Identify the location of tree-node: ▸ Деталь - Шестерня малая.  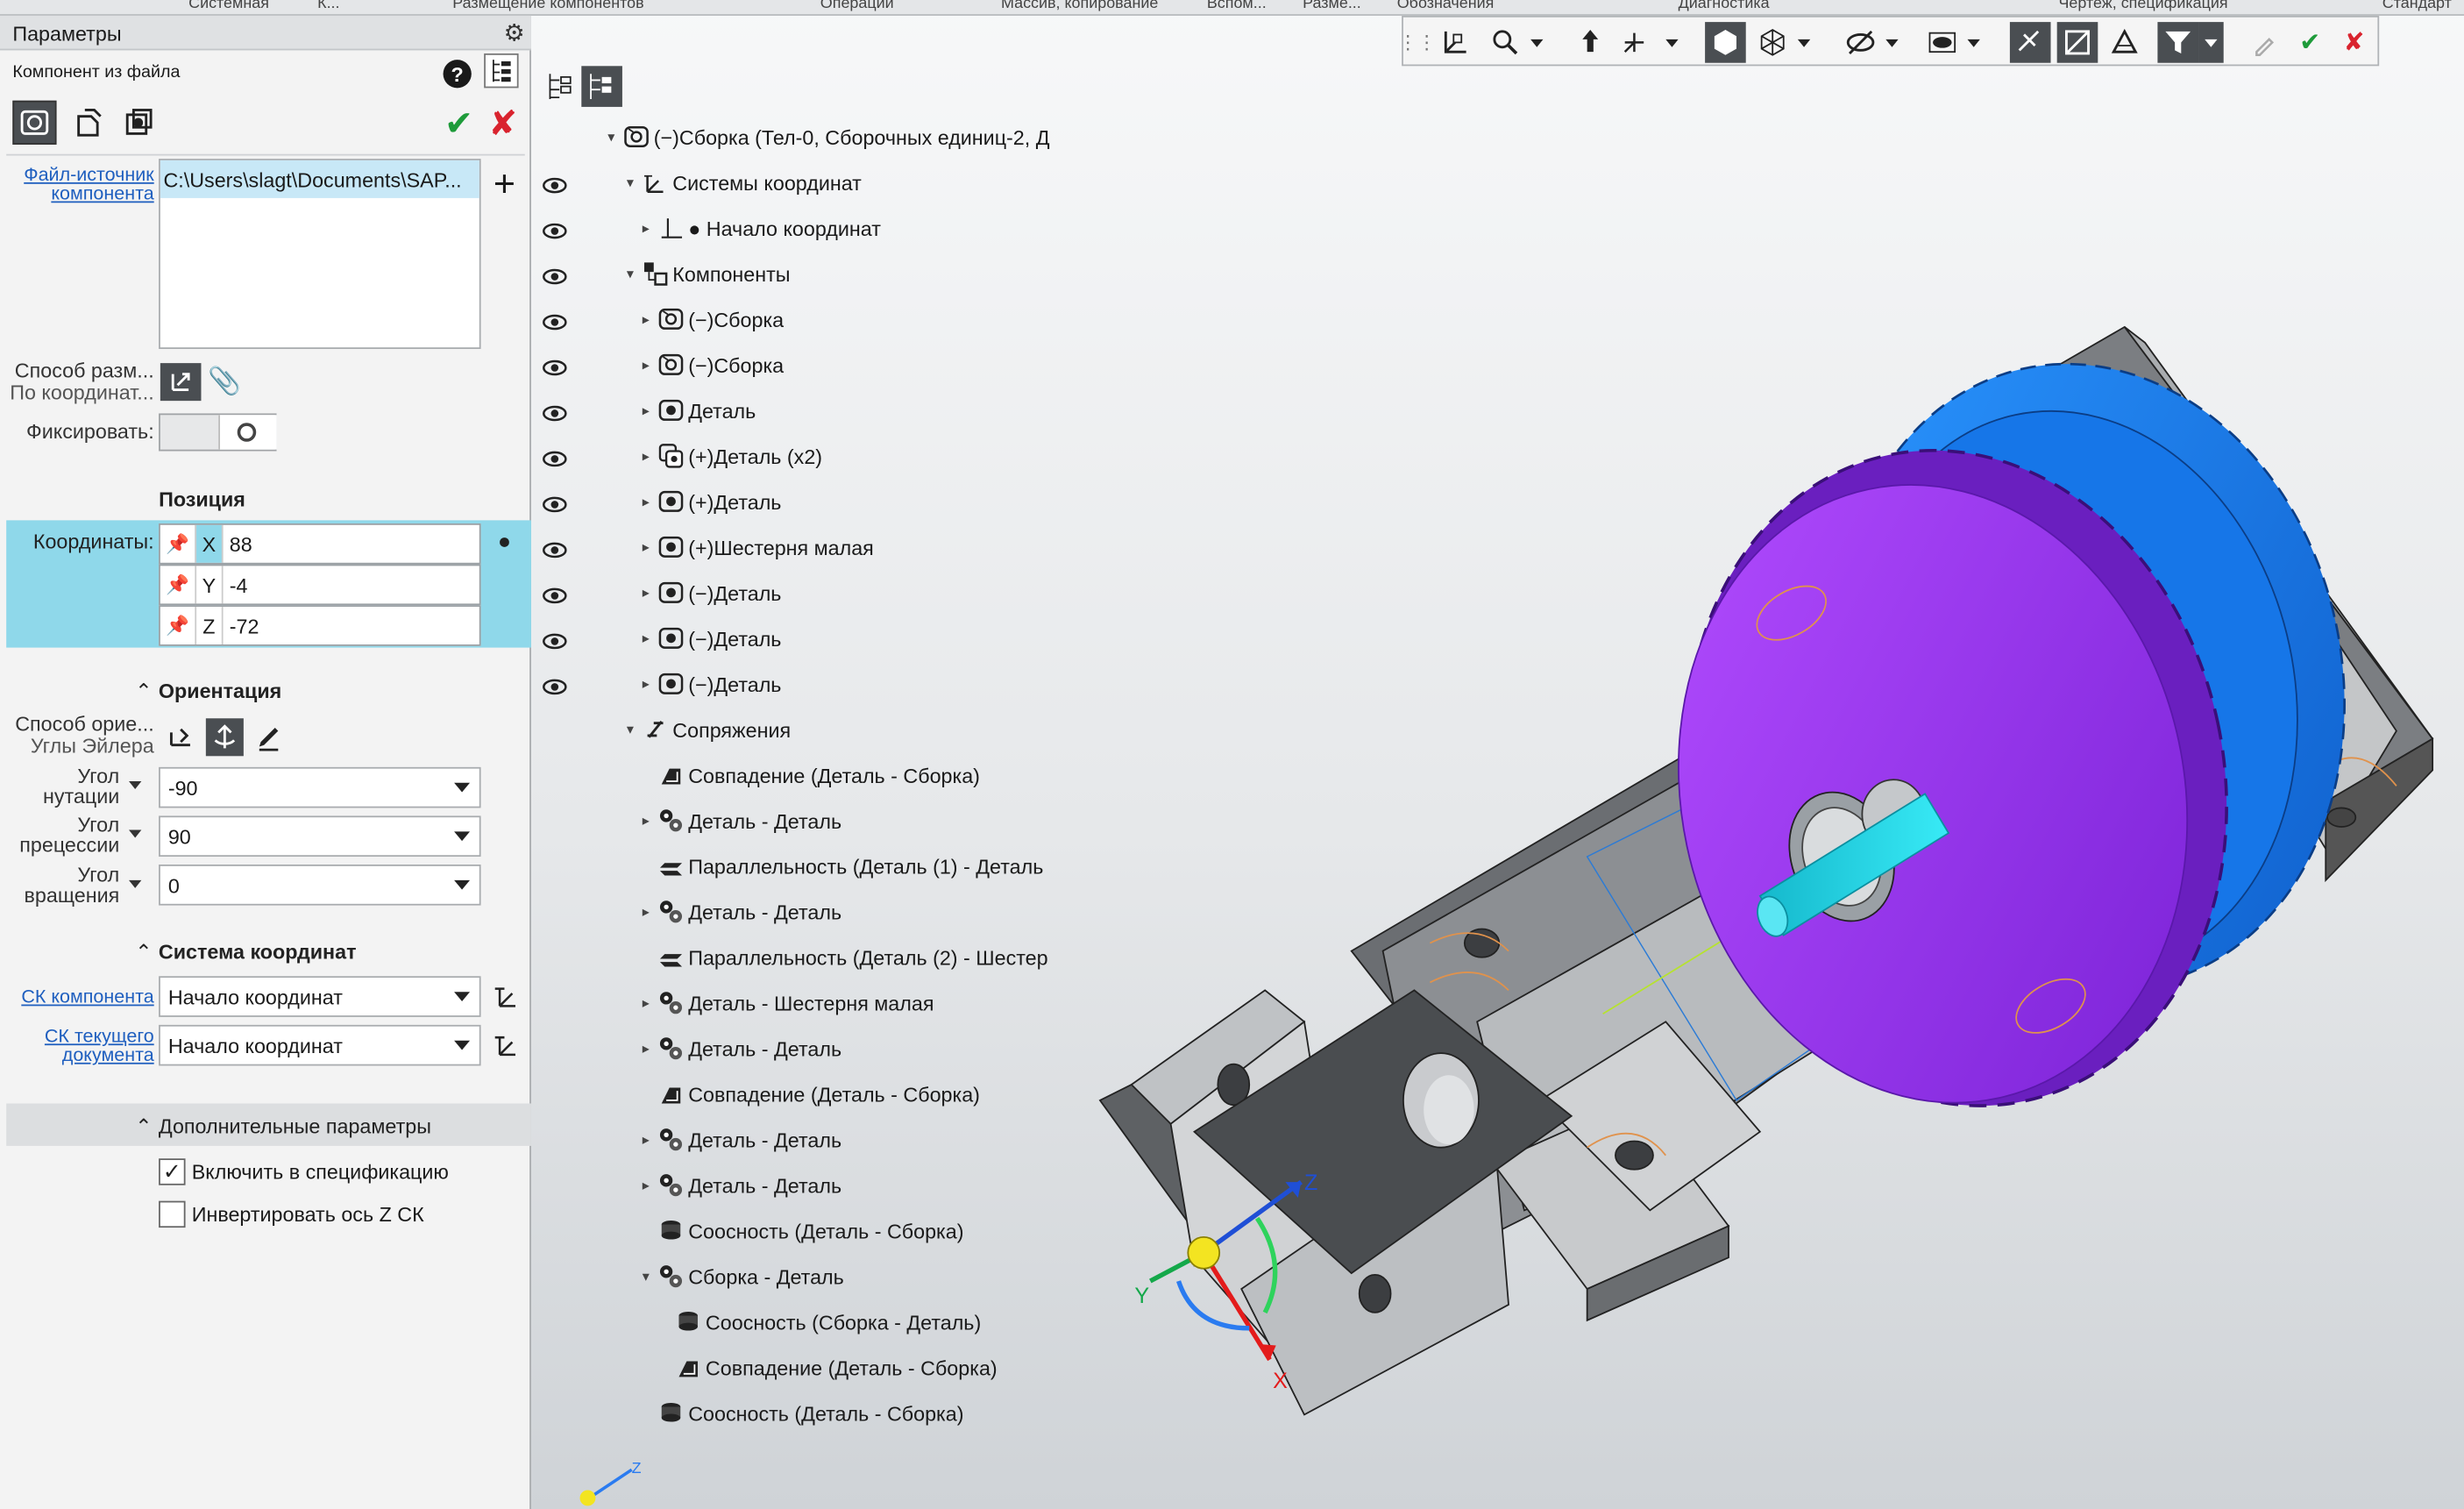
(786, 1003).